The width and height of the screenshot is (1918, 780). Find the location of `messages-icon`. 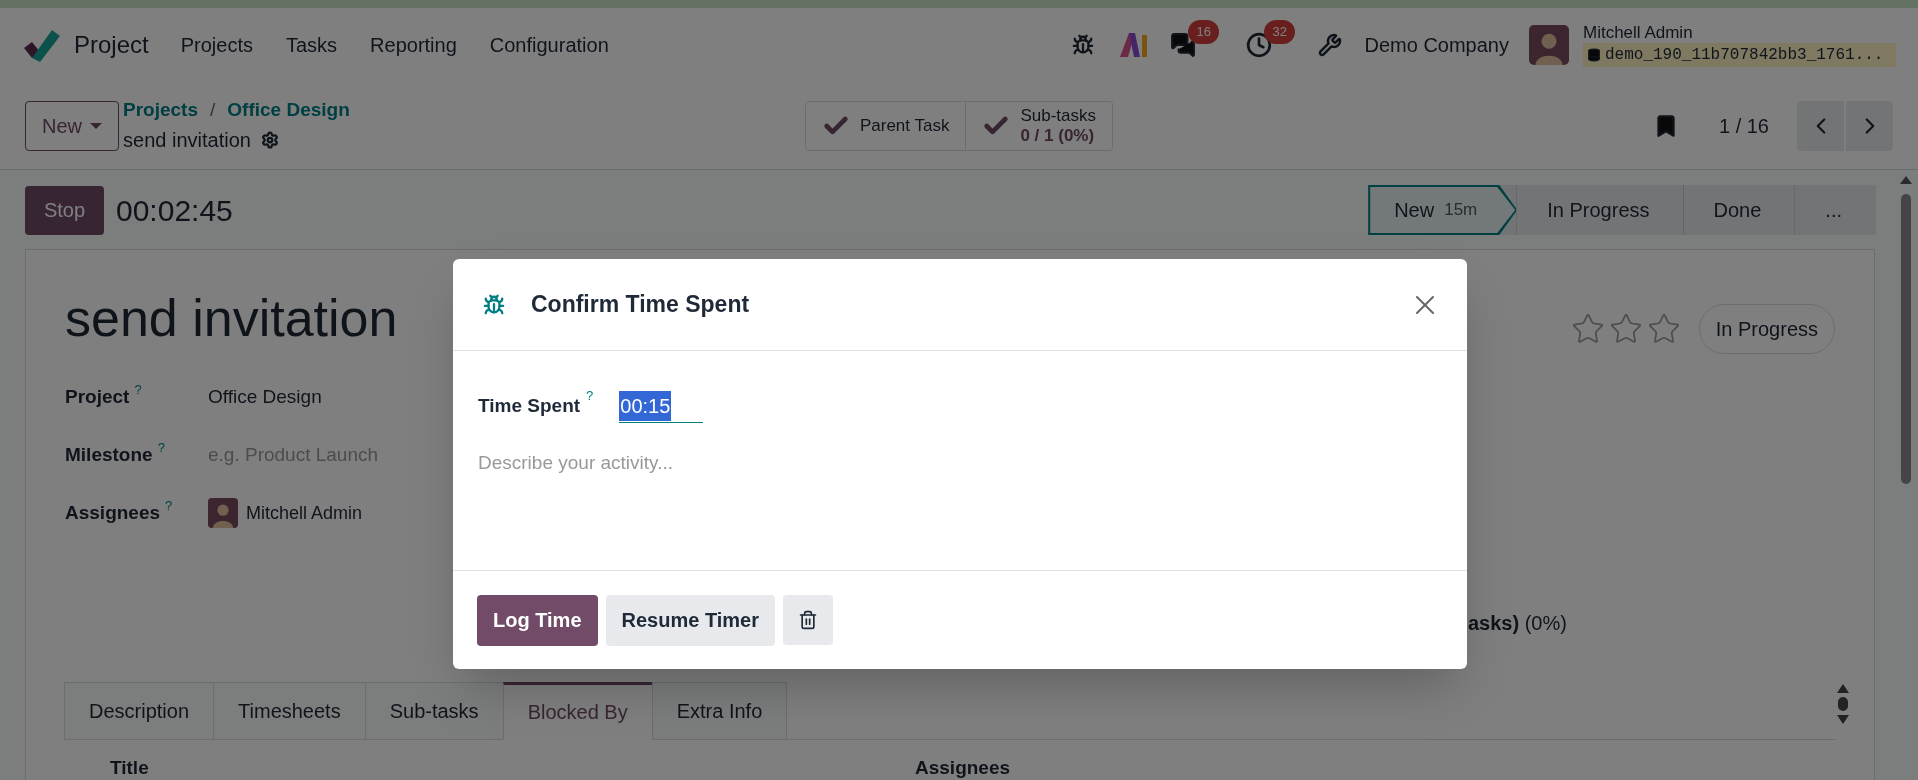

messages-icon is located at coordinates (1183, 45).